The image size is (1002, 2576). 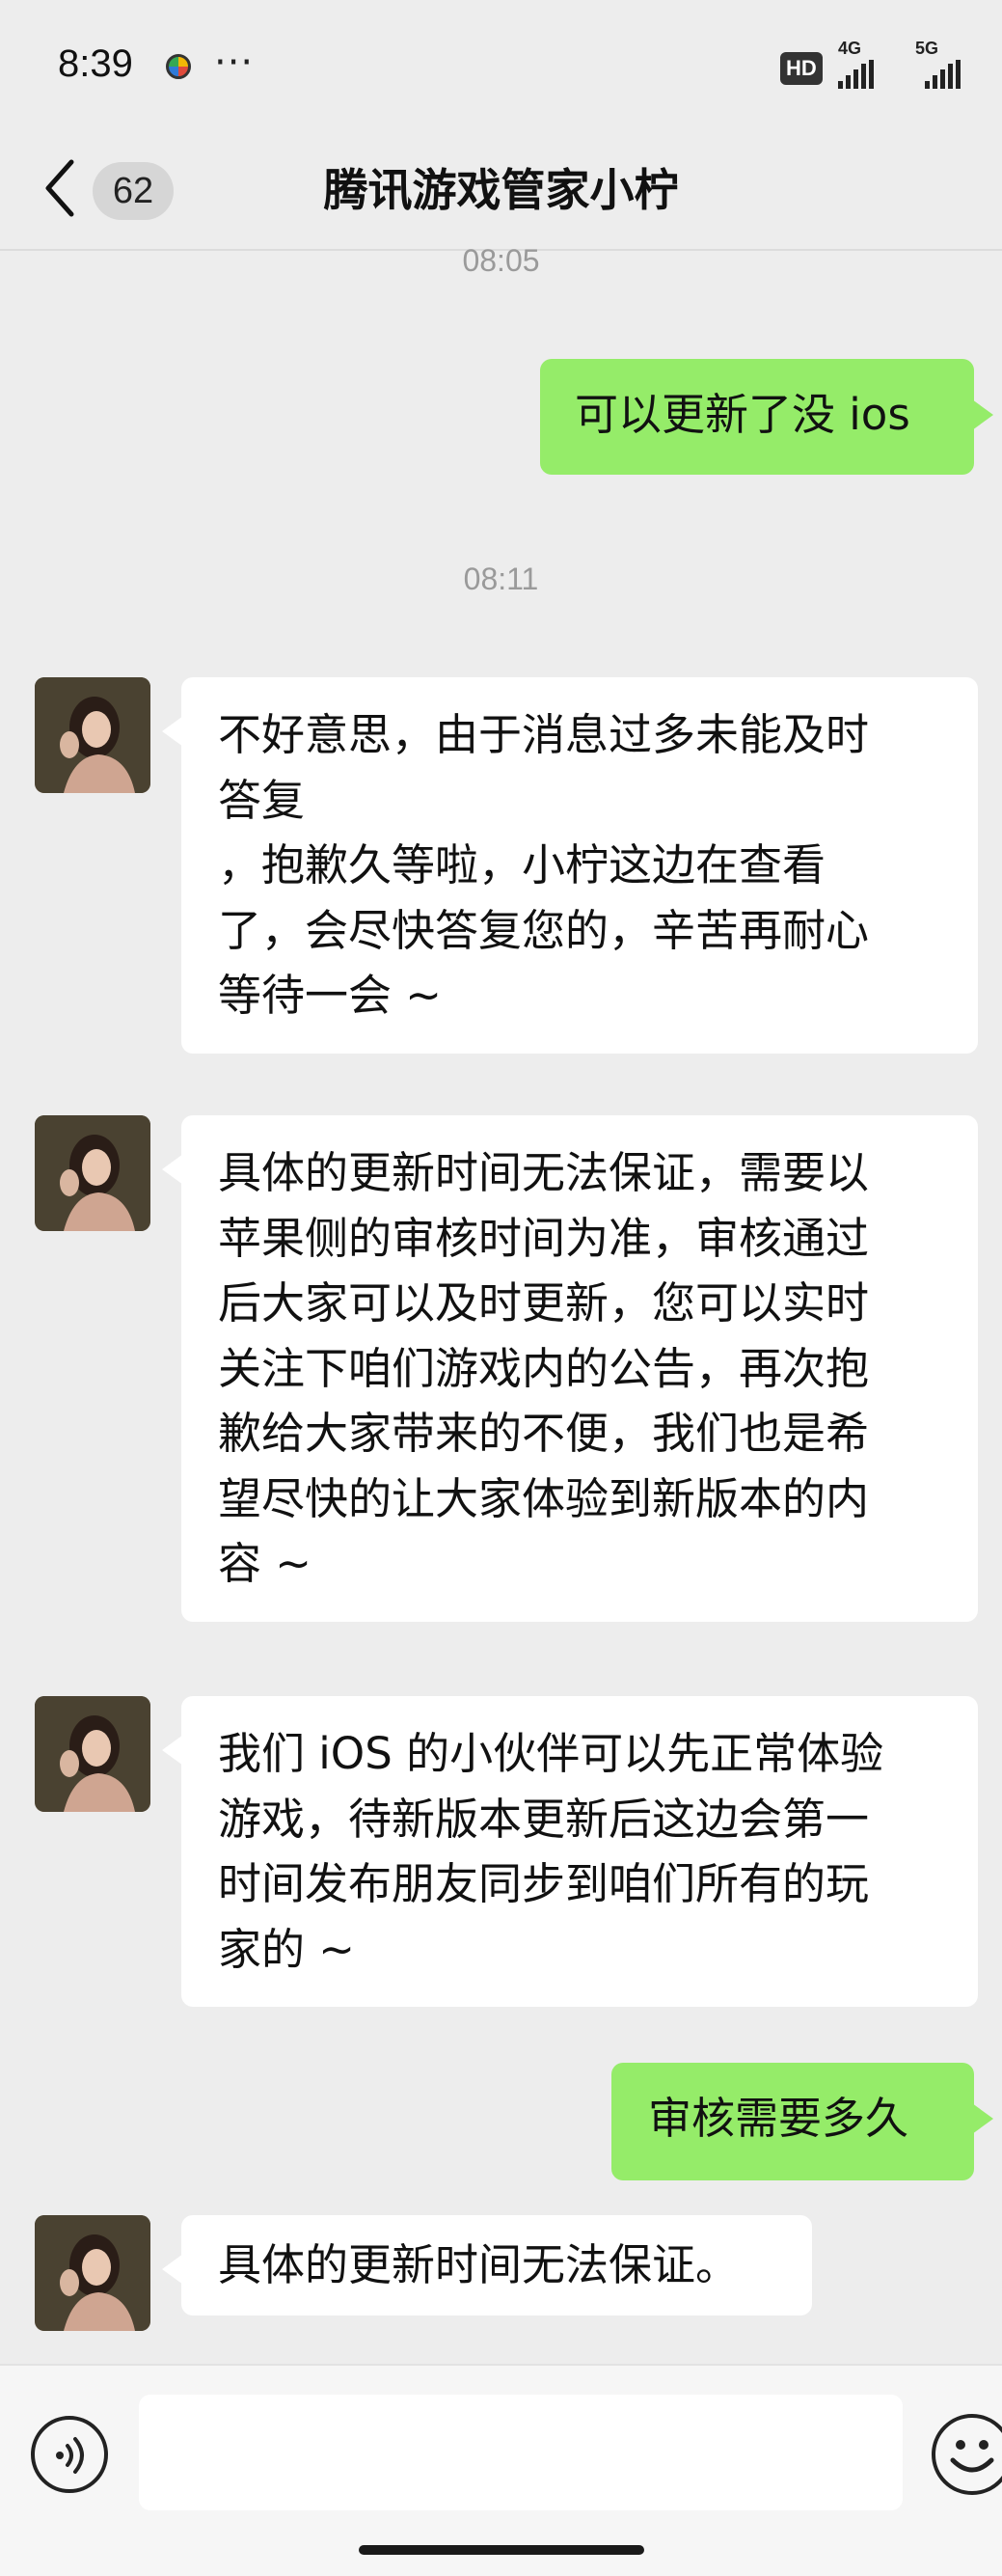 What do you see at coordinates (544, 1884) in the screenshot?
I see `message-line: 时间发布朋友同步到咱们所有的玩` at bounding box center [544, 1884].